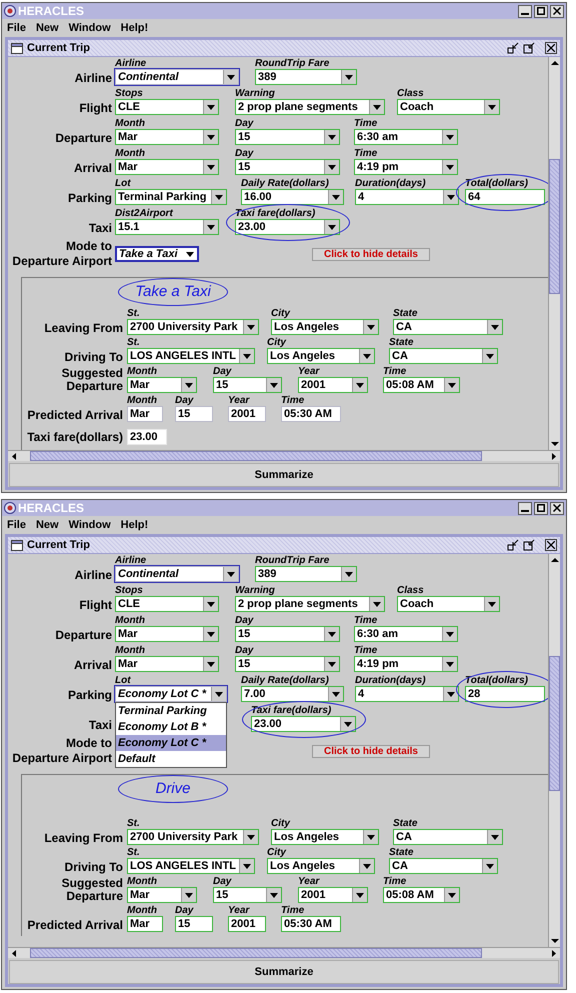 Image resolution: width=576 pixels, height=993 pixels. I want to click on field-caption: Day, so click(222, 882).